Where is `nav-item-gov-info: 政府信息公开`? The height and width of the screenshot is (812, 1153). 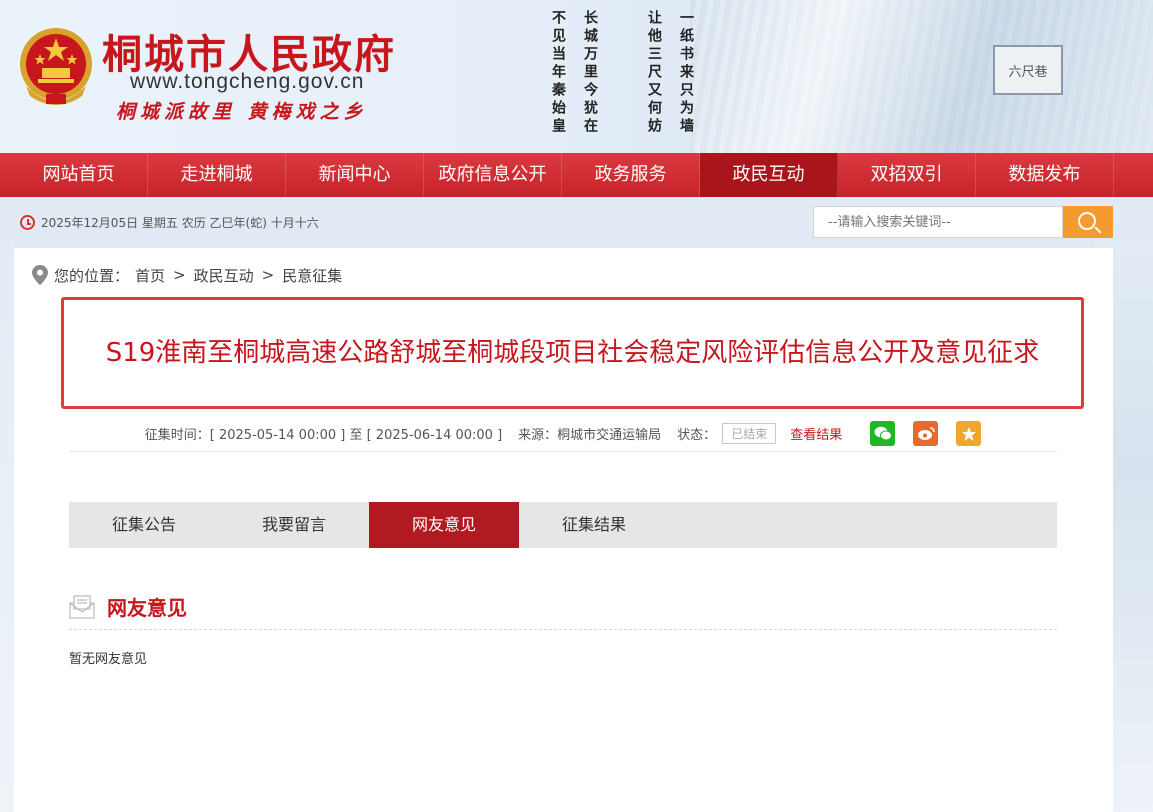 nav-item-gov-info: 政府信息公开 is located at coordinates (493, 175).